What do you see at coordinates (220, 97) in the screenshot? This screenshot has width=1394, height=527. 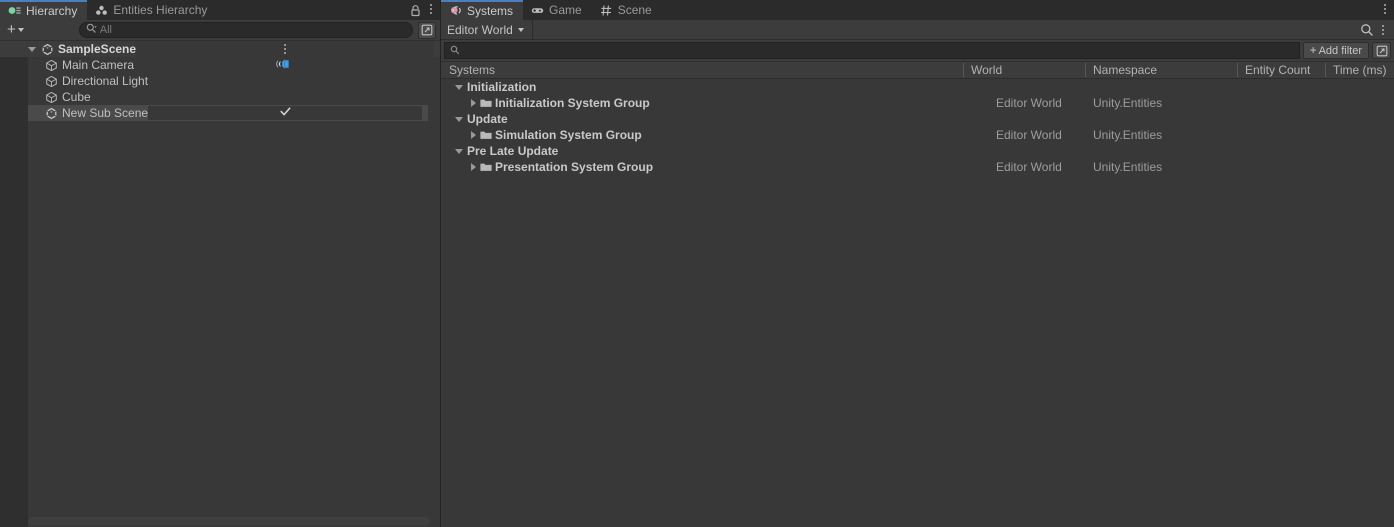 I see `hierarchy-row: Cube` at bounding box center [220, 97].